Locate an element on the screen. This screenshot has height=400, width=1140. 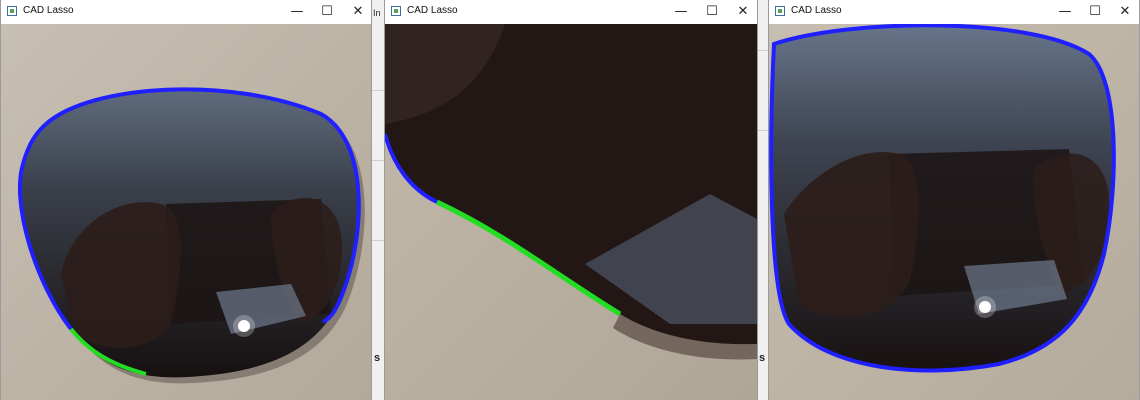
background-letter-top: In is located at coordinates (377, 13).